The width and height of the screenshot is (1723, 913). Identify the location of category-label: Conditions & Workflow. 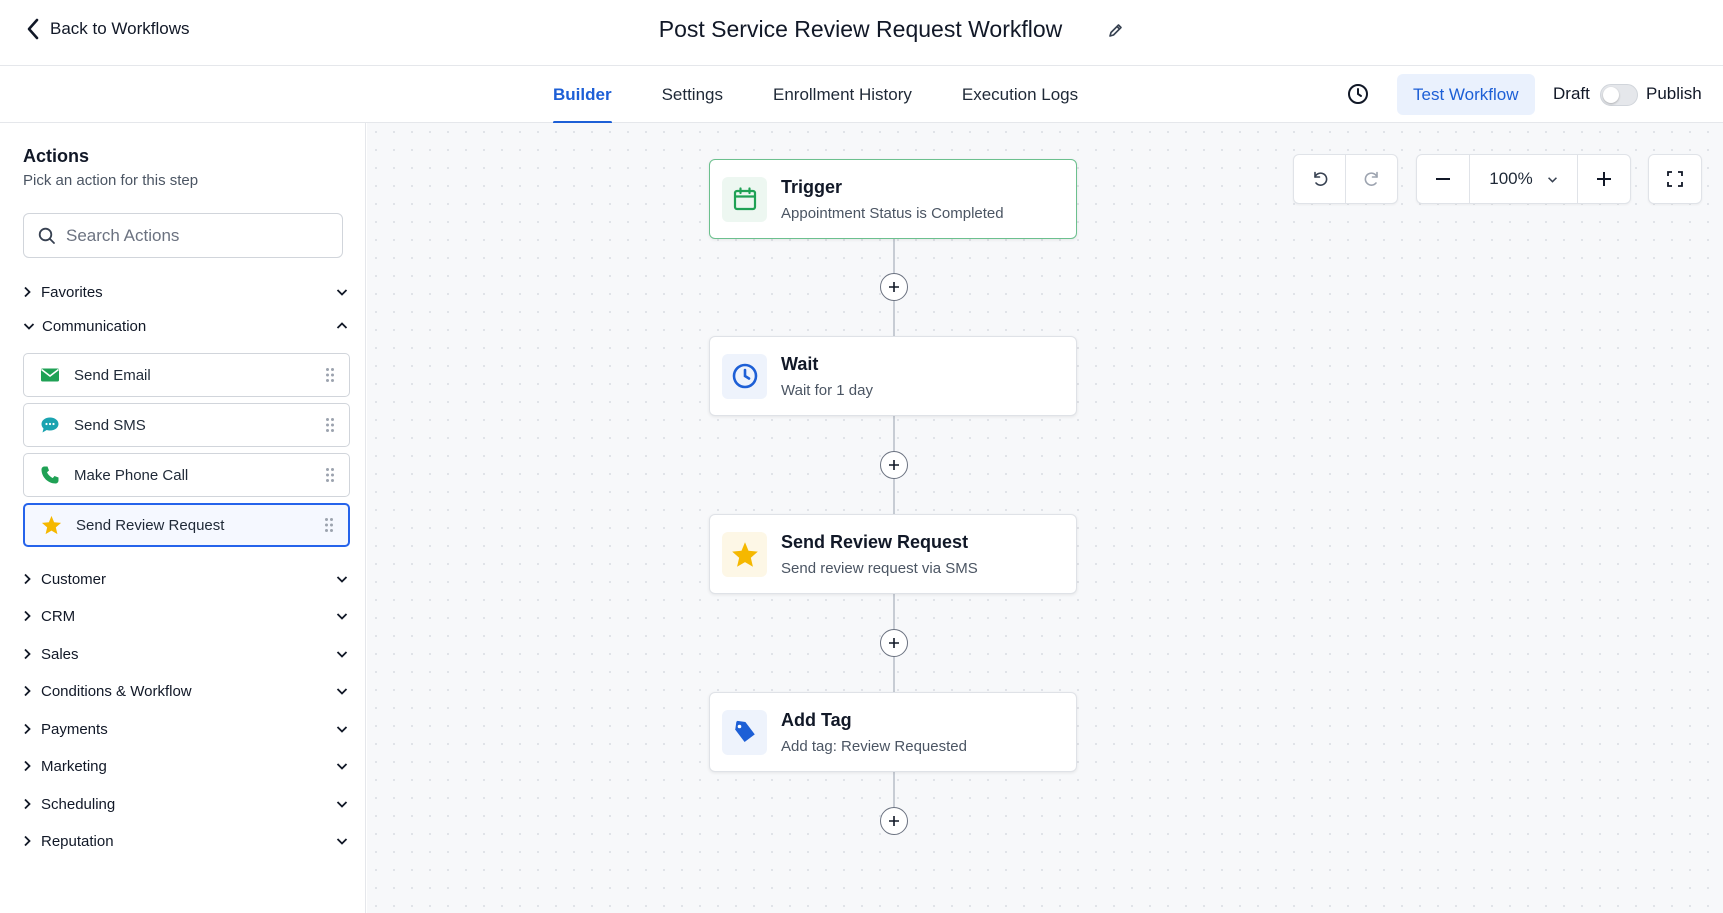
(116, 691).